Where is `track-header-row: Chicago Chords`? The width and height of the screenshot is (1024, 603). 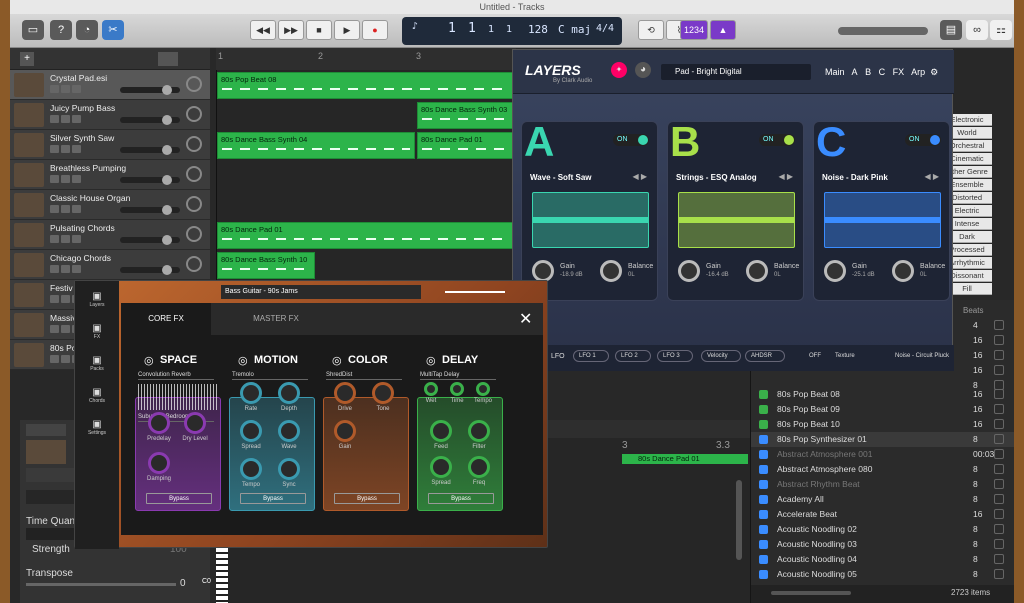
track-header-row: Chicago Chords is located at coordinates (110, 265).